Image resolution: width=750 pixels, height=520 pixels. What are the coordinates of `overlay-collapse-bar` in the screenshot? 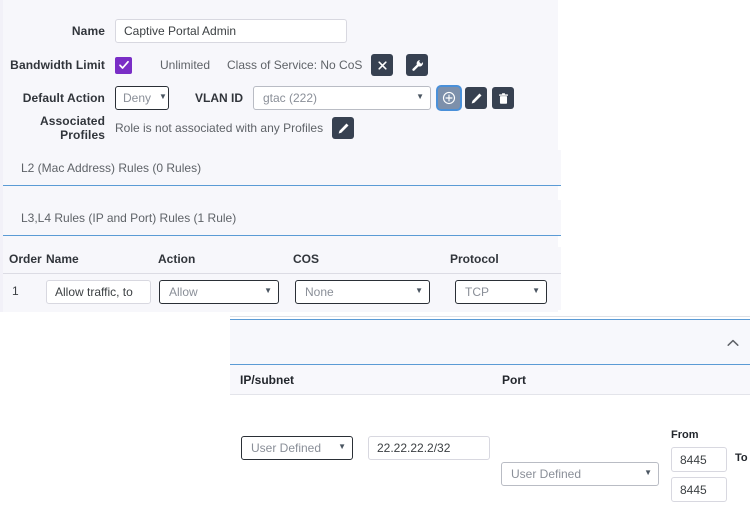 It's located at (490, 342).